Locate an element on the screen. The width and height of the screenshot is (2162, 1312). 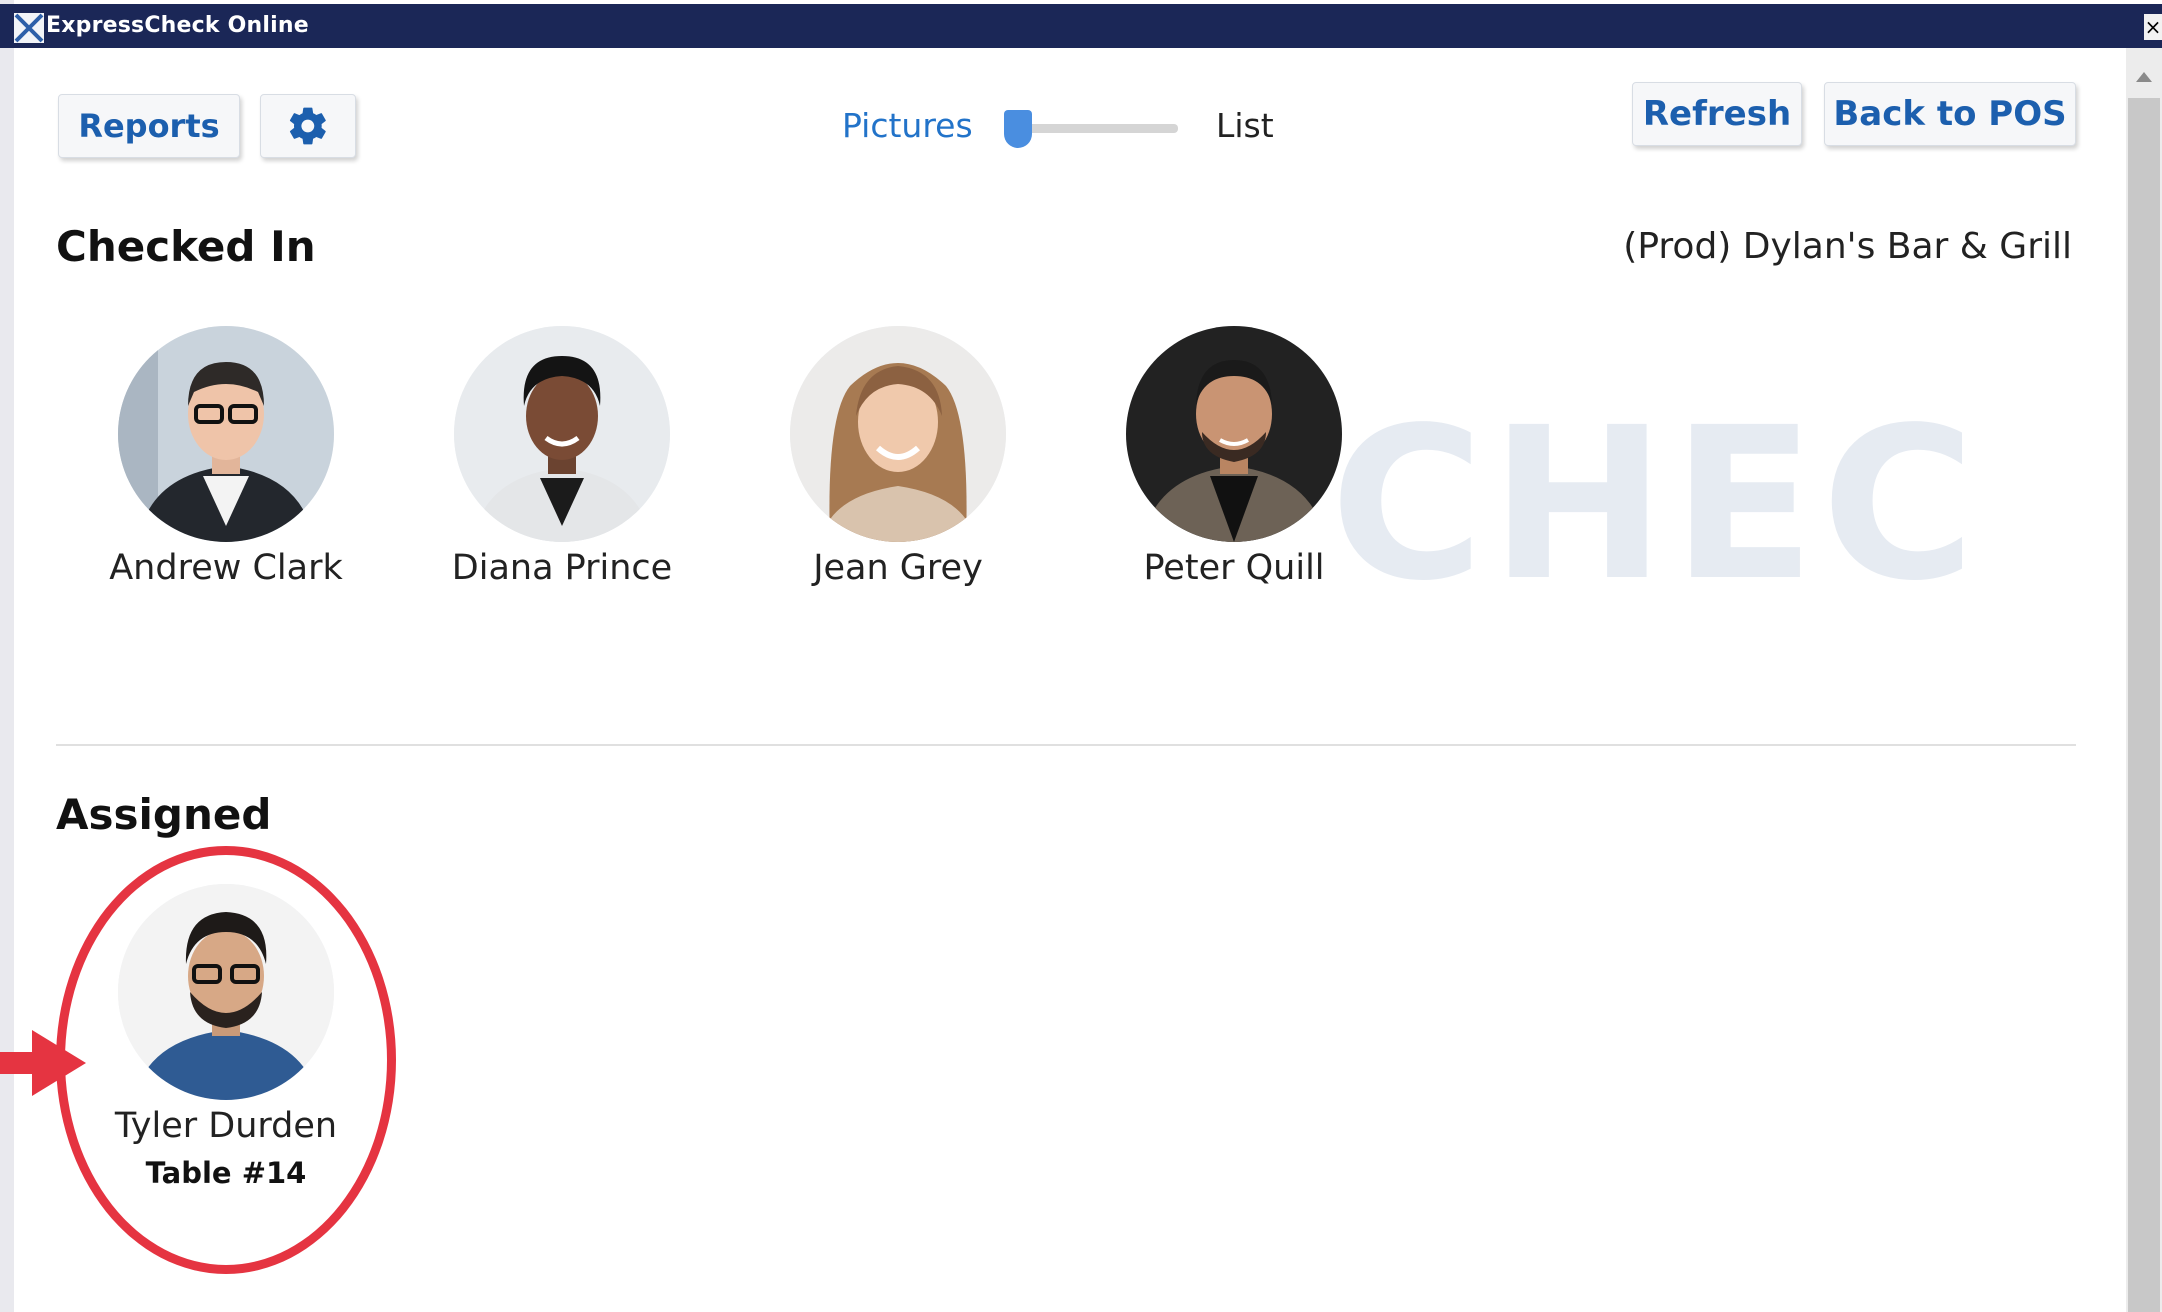
venue-name: (Prod) Dylan's Bar & Grill is located at coordinates (1847, 246).